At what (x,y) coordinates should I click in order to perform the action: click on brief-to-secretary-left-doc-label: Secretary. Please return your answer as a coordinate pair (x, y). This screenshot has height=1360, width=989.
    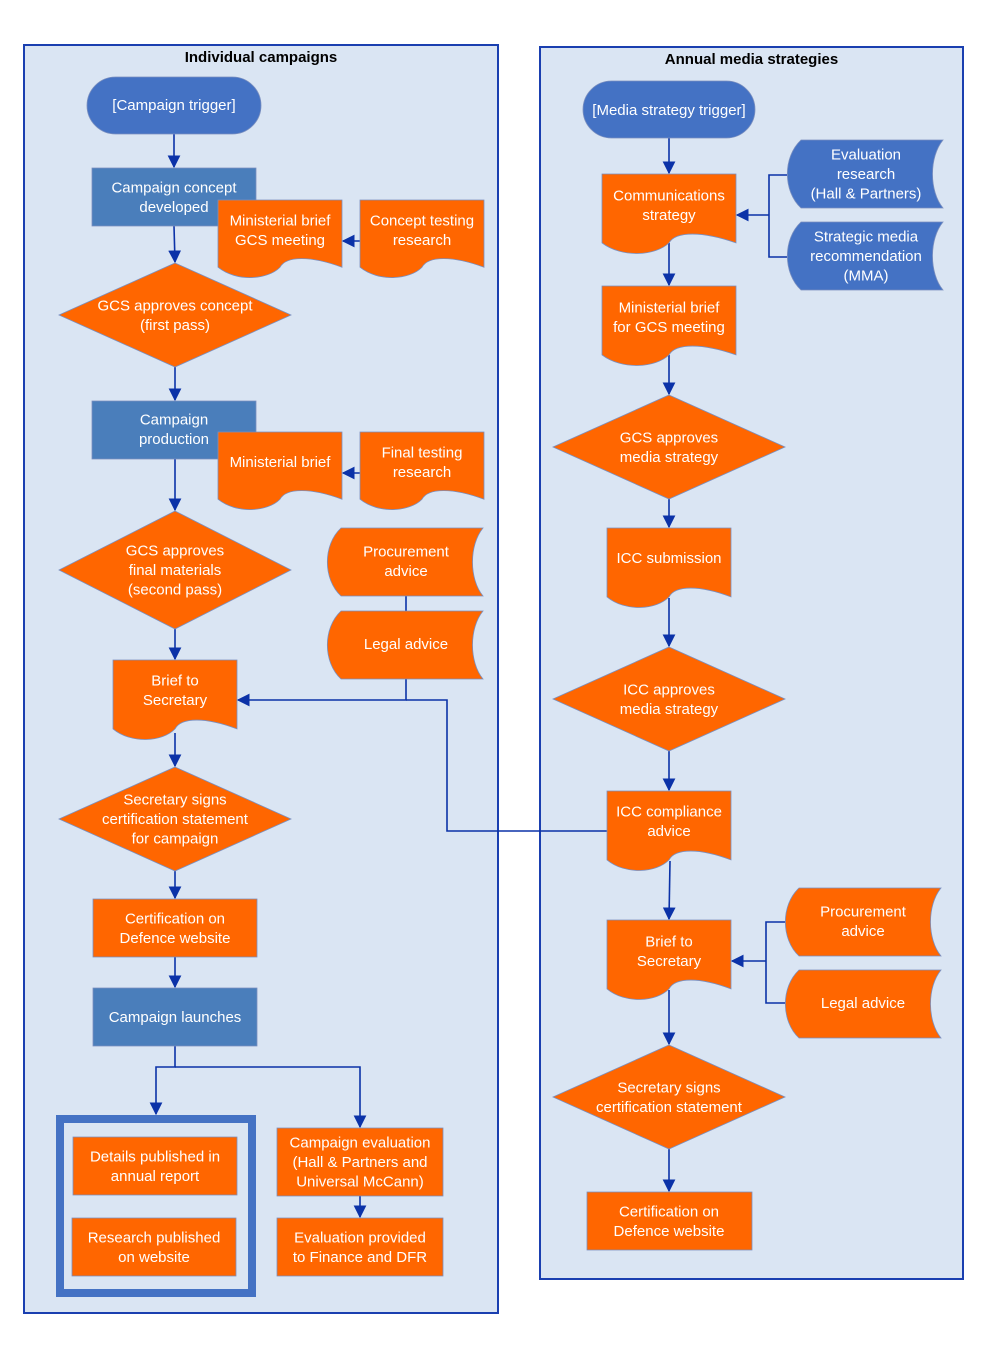
    Looking at the image, I should click on (175, 700).